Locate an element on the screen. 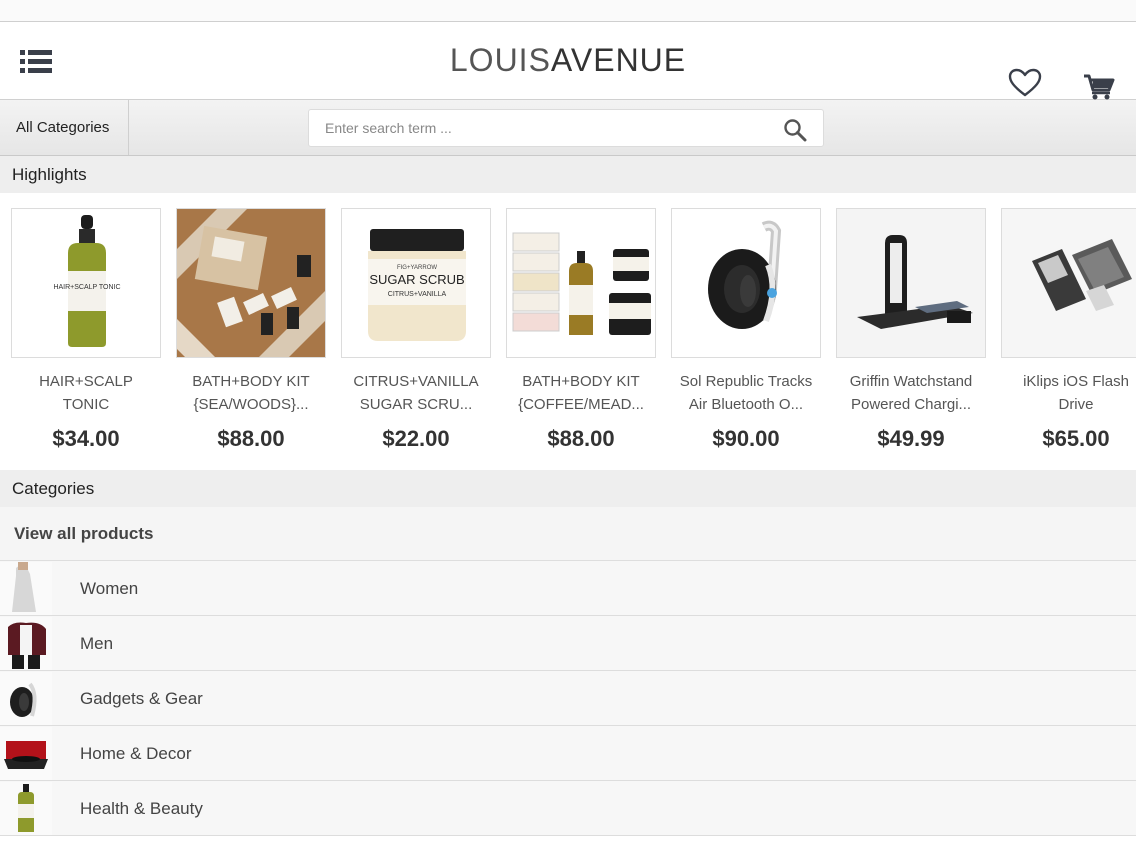  category-item-health-beauty: Health & Beauty is located at coordinates (568, 808).